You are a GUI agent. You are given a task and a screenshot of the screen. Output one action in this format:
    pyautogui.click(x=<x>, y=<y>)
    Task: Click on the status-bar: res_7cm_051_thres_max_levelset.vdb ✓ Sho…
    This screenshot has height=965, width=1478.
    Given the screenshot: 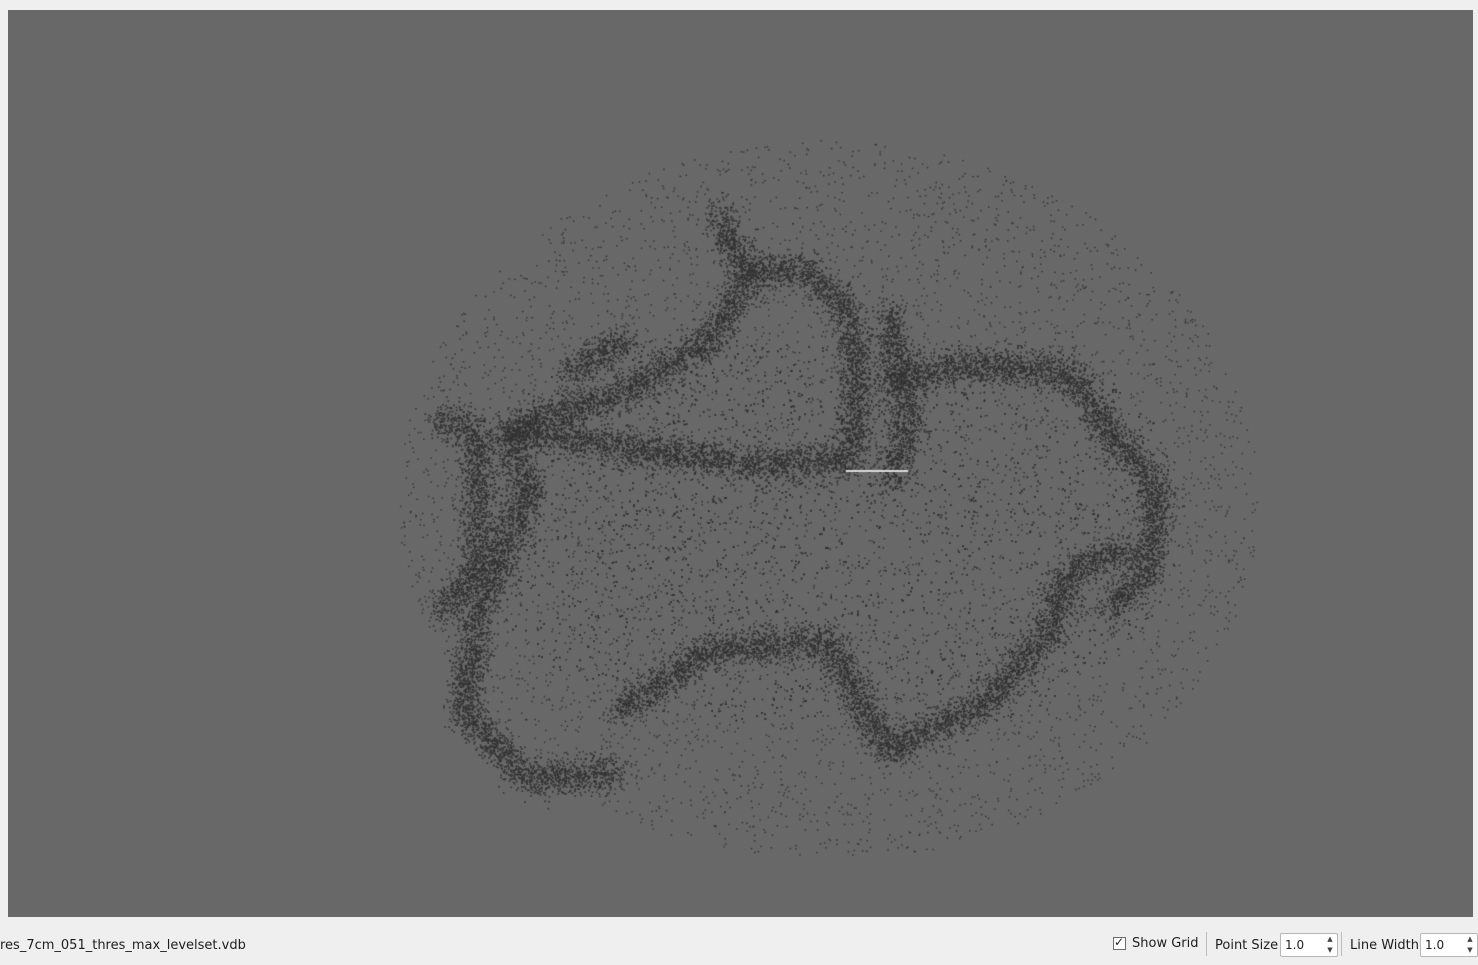 What is the action you would take?
    pyautogui.click(x=739, y=941)
    